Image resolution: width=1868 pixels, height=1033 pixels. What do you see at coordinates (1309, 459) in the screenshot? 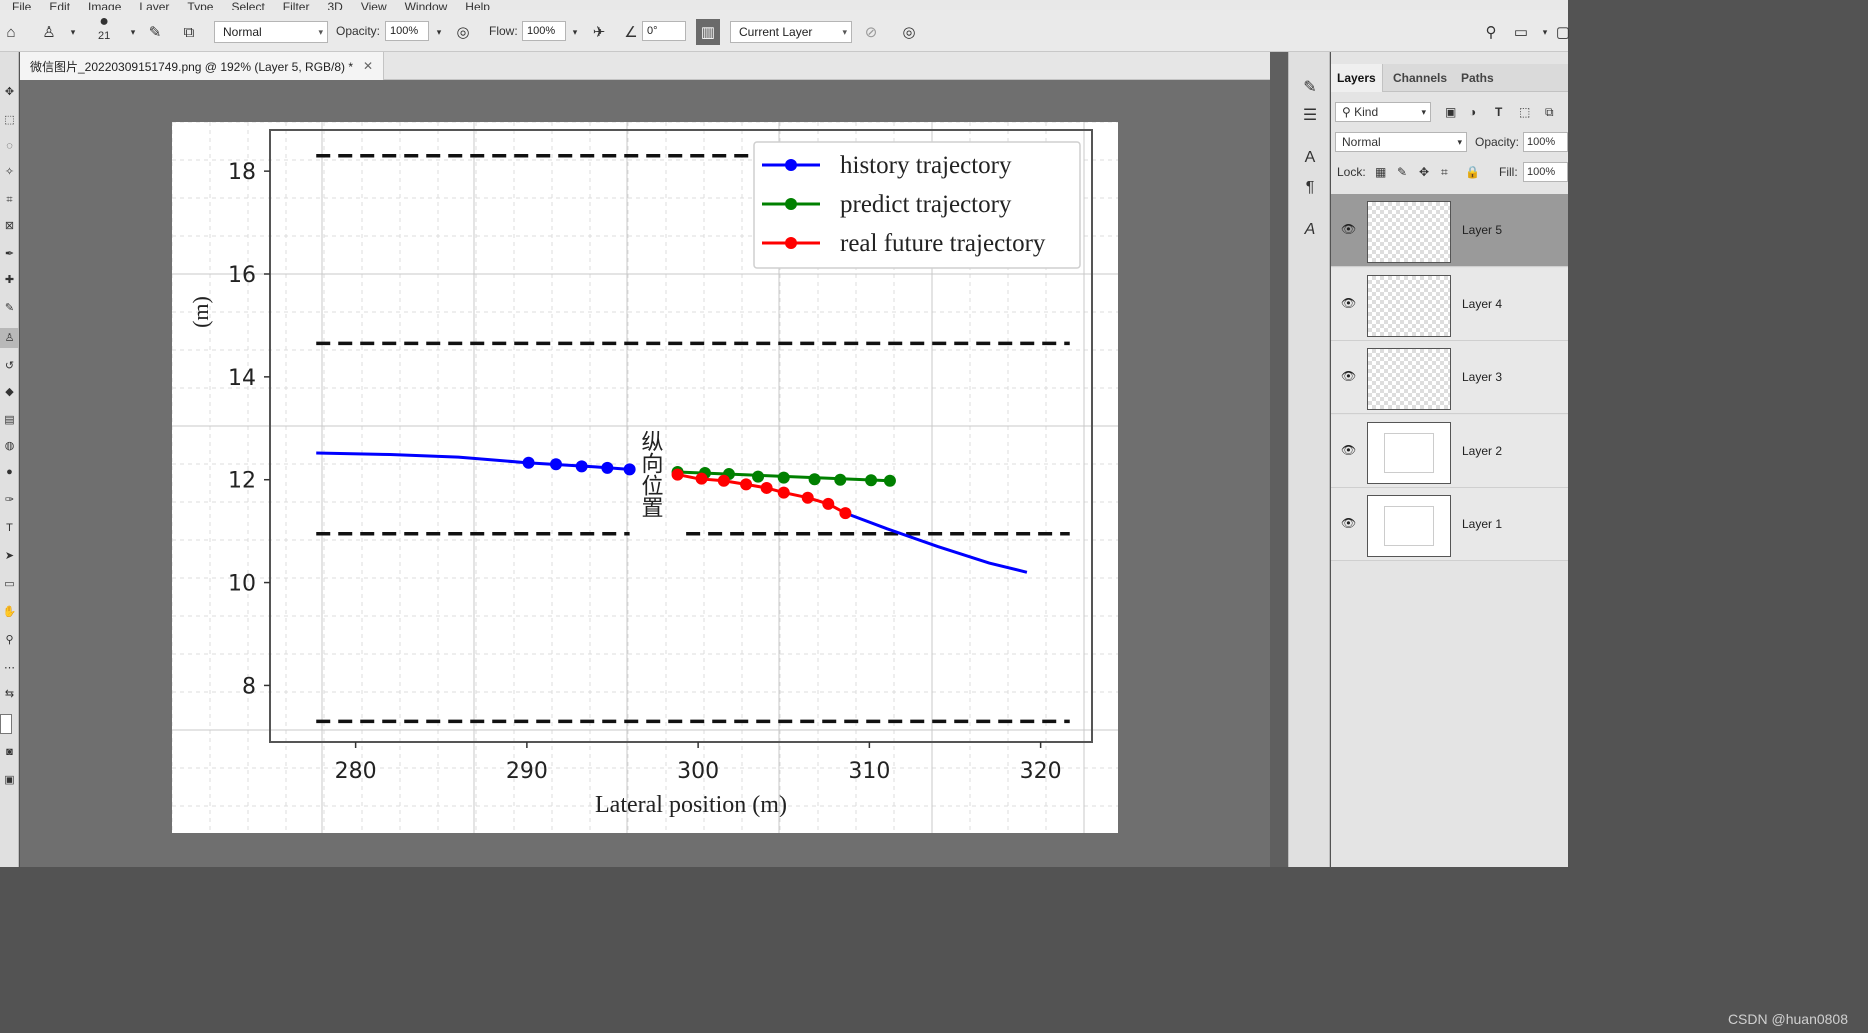
I see `panel-icon-strip: ✎ ☰ A ¶ A` at bounding box center [1309, 459].